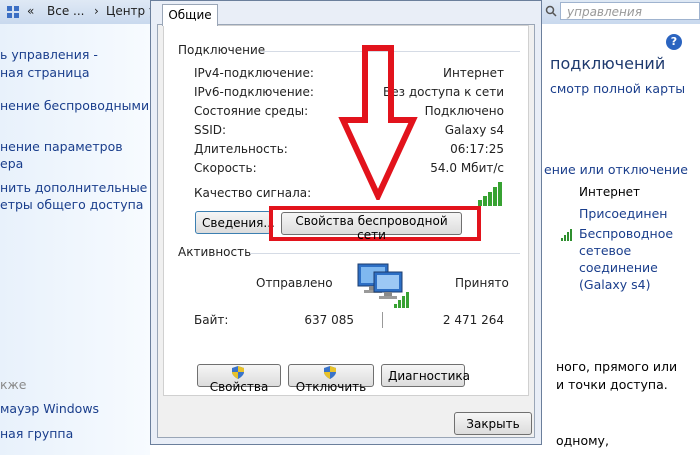 The image size is (700, 455). Describe the element at coordinates (239, 387) in the screenshot. I see `properties-label: Свойства` at that location.